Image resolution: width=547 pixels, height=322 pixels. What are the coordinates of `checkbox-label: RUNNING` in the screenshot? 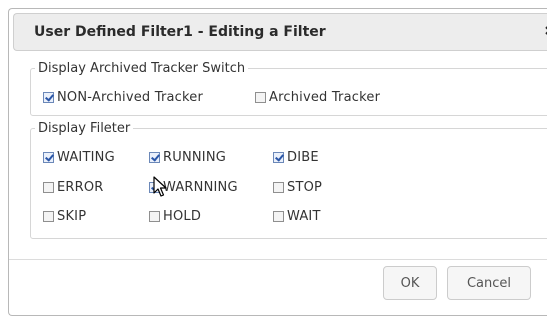 It's located at (195, 157).